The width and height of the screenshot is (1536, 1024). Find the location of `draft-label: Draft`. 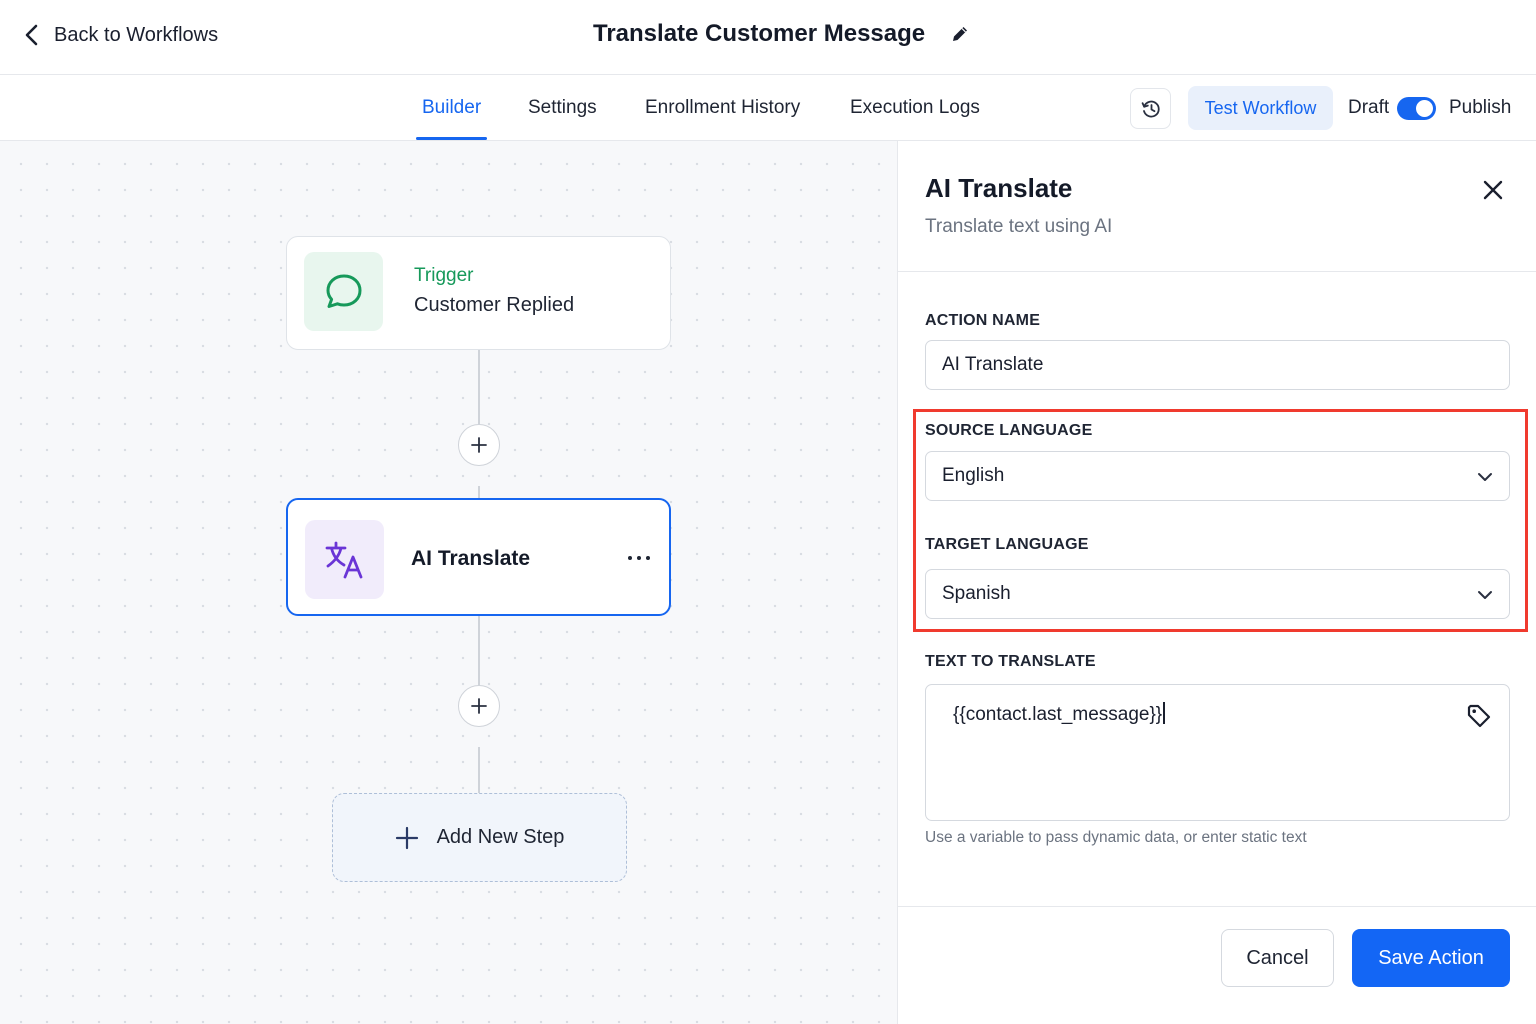

draft-label: Draft is located at coordinates (1369, 107).